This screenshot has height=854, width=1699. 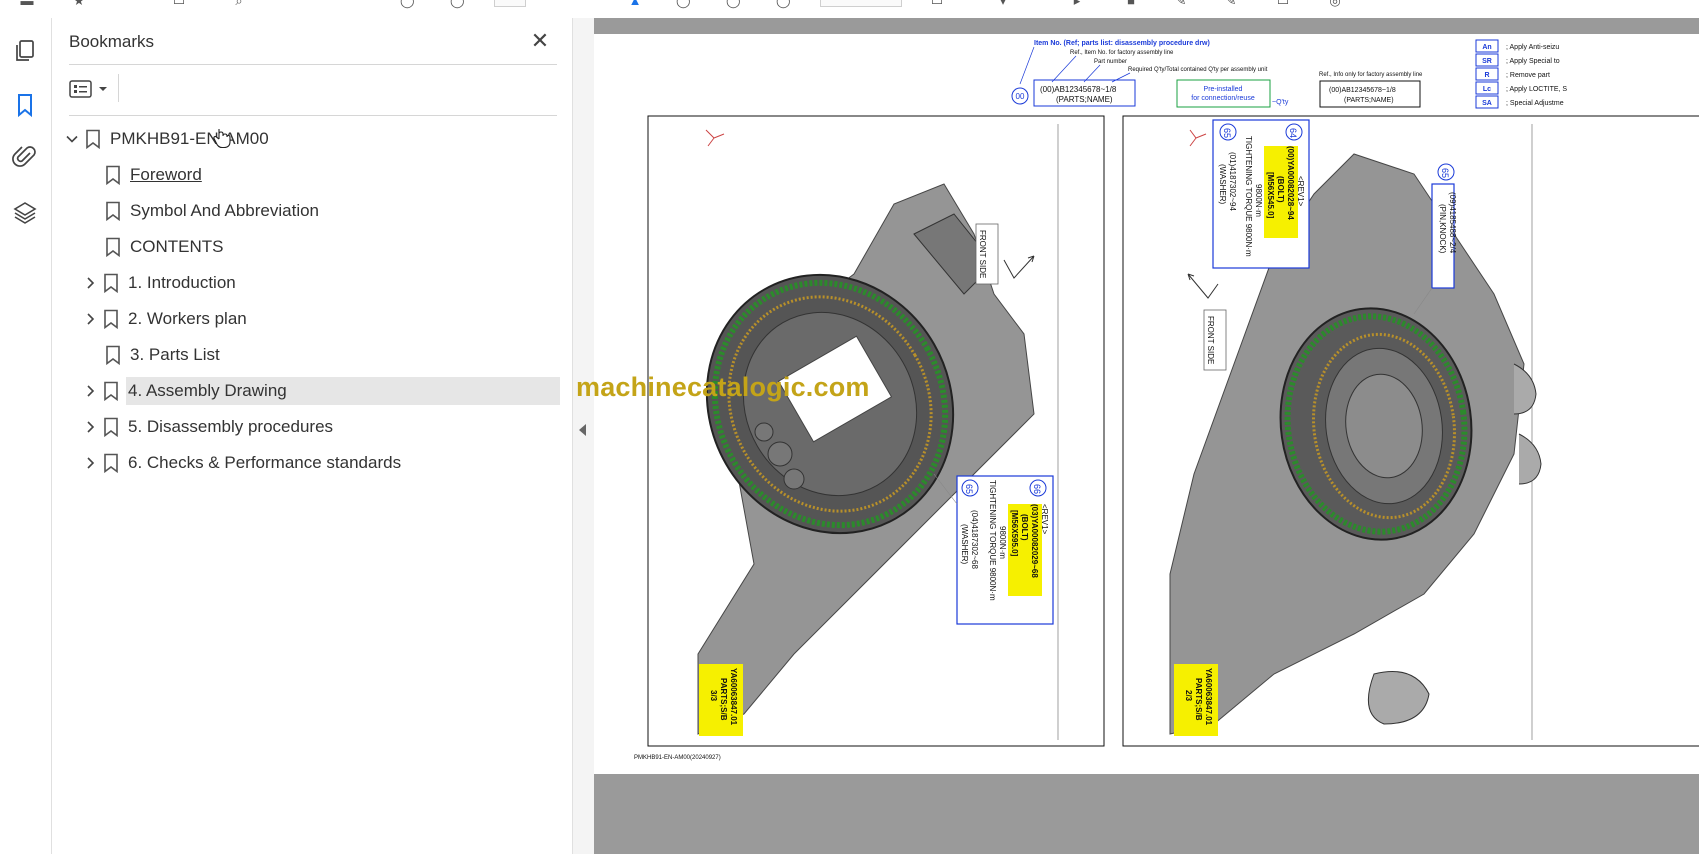 I want to click on page-number-field, so click(x=510, y=3).